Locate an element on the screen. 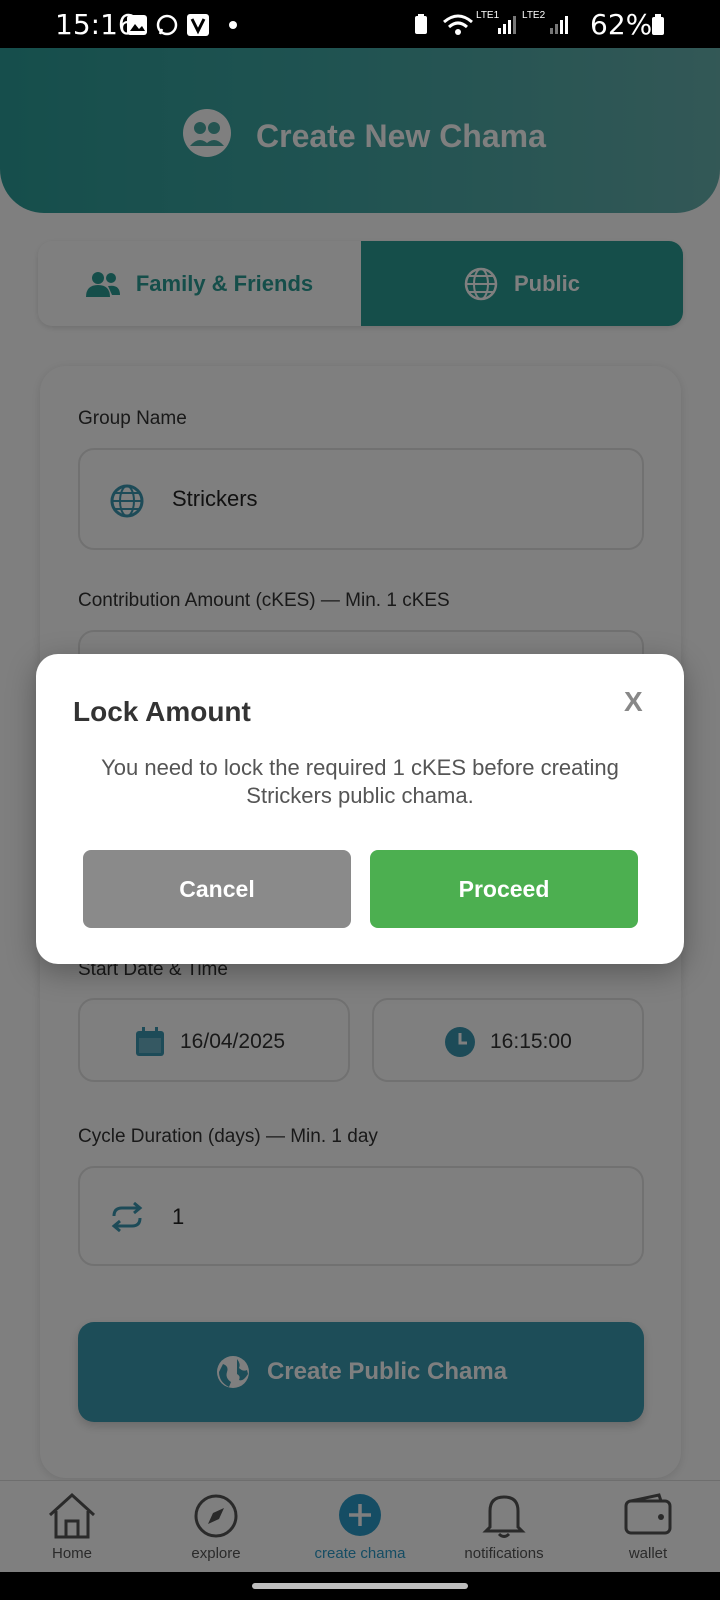 This screenshot has width=720, height=1600. lte2-label: LTE2 is located at coordinates (534, 15).